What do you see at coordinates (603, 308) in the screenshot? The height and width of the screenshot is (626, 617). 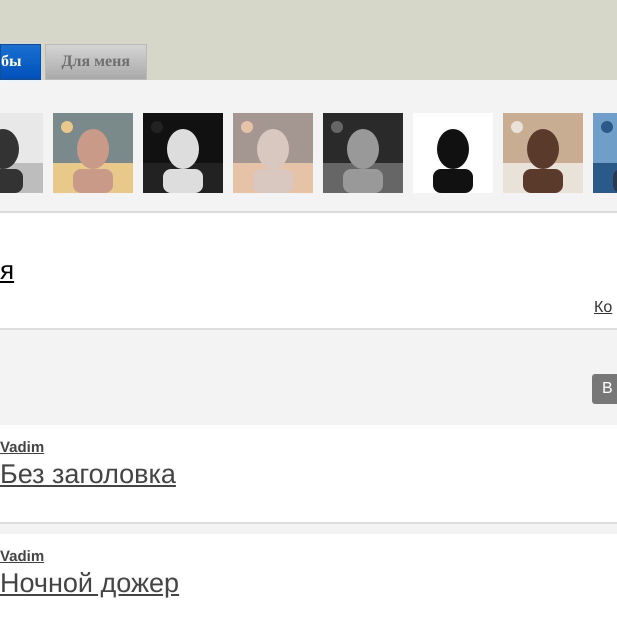 I see `comments-link: Ко` at bounding box center [603, 308].